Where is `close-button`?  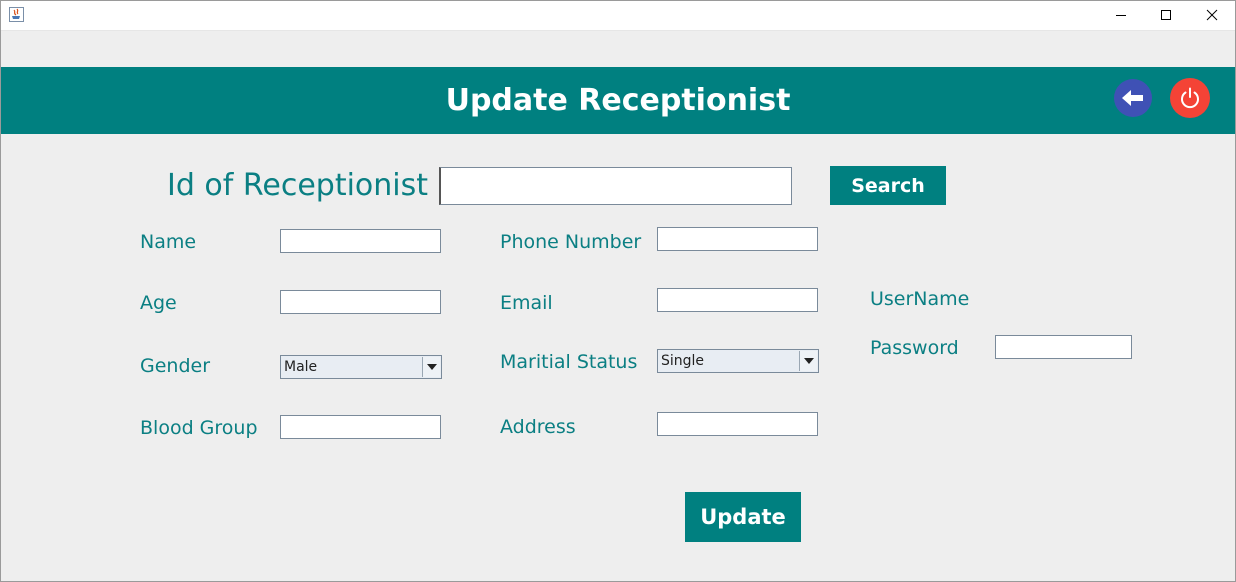
close-button is located at coordinates (1212, 15).